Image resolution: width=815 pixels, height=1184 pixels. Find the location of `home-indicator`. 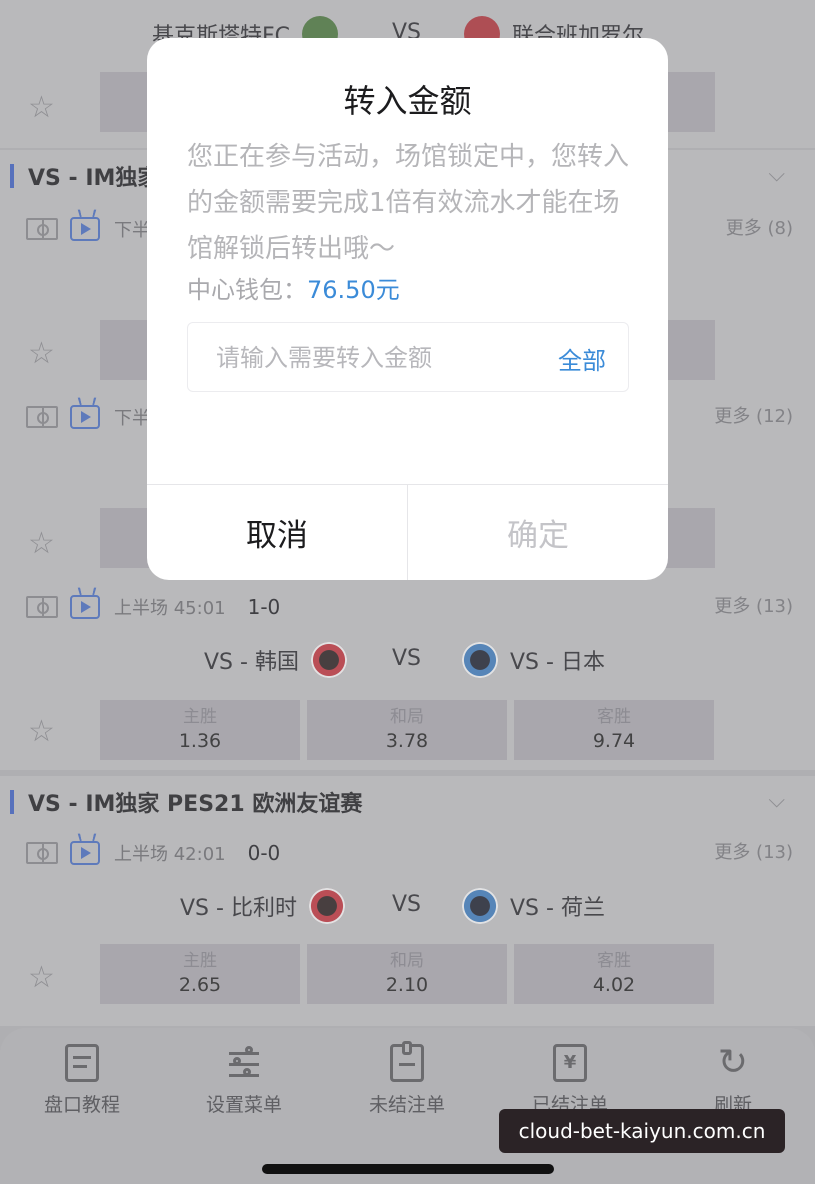

home-indicator is located at coordinates (408, 1169).